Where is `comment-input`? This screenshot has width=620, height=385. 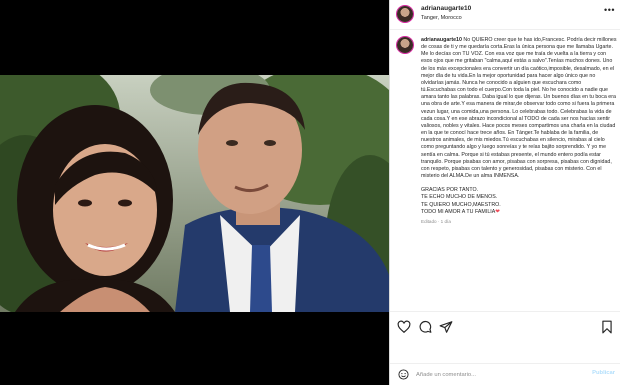 comment-input is located at coordinates (496, 374).